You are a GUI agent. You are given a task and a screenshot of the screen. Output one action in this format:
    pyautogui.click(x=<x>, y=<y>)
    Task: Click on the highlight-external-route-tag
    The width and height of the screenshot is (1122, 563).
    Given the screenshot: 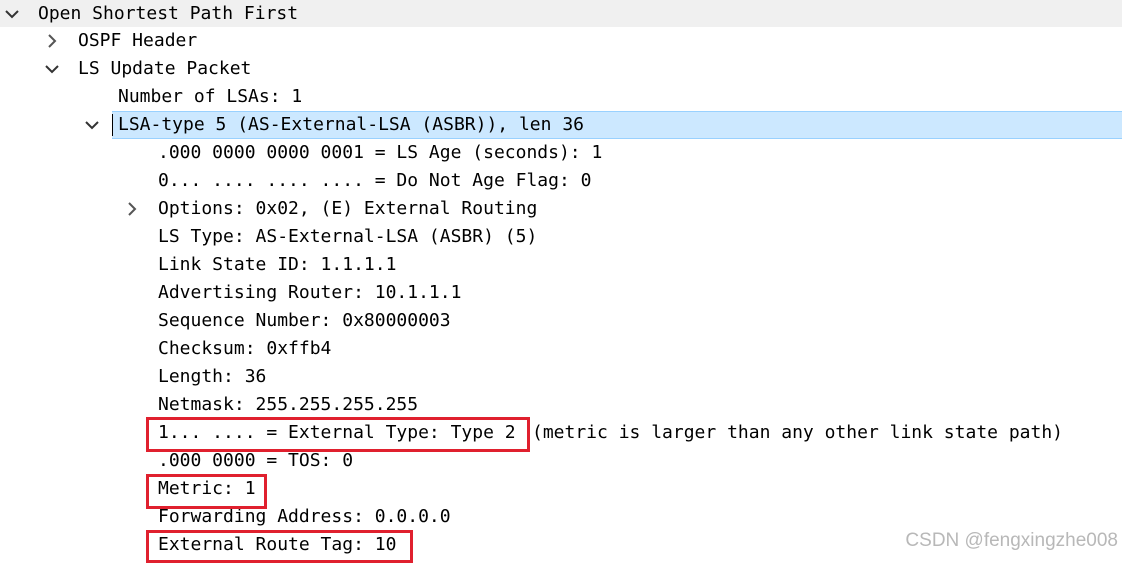 What is the action you would take?
    pyautogui.click(x=279, y=546)
    